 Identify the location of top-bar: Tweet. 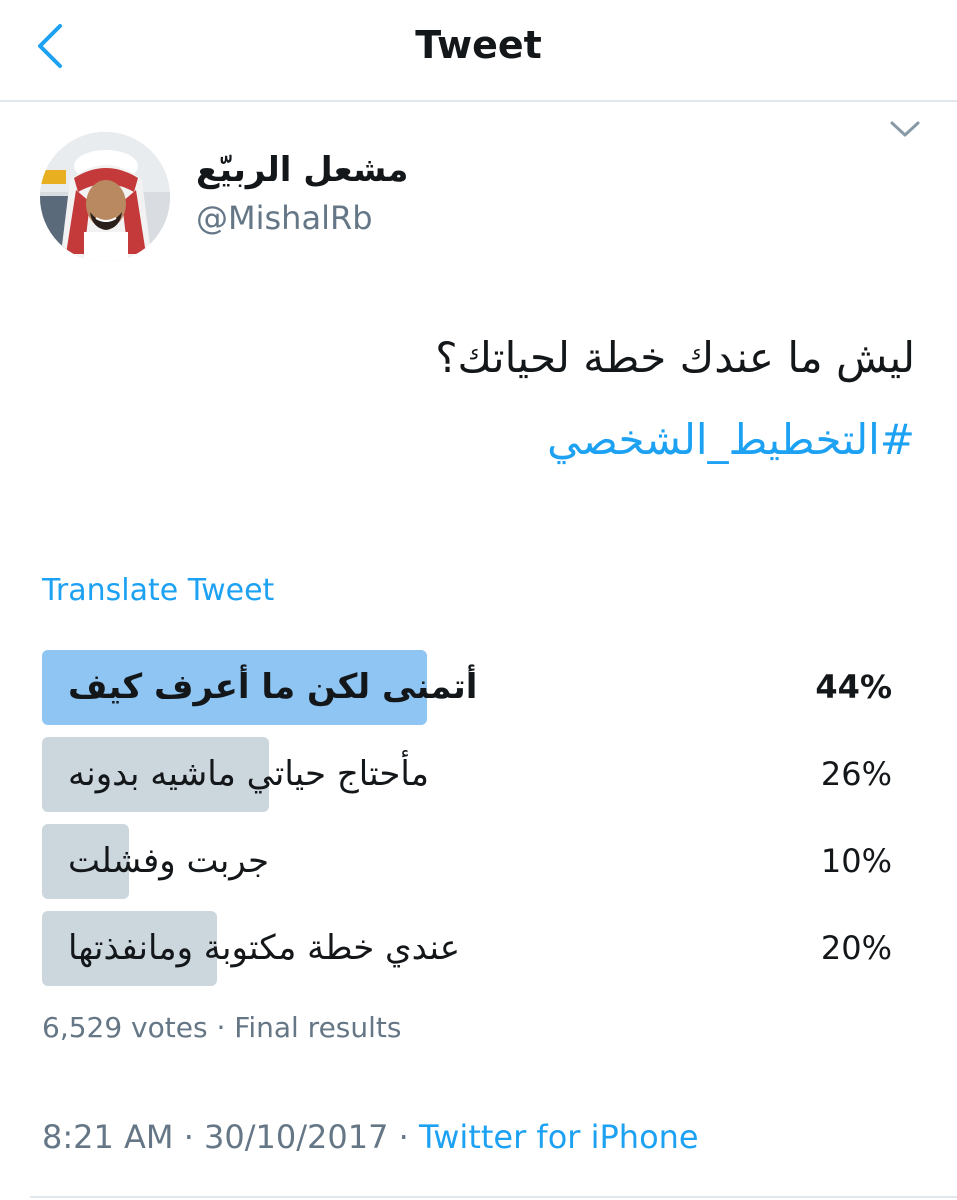
(478, 51).